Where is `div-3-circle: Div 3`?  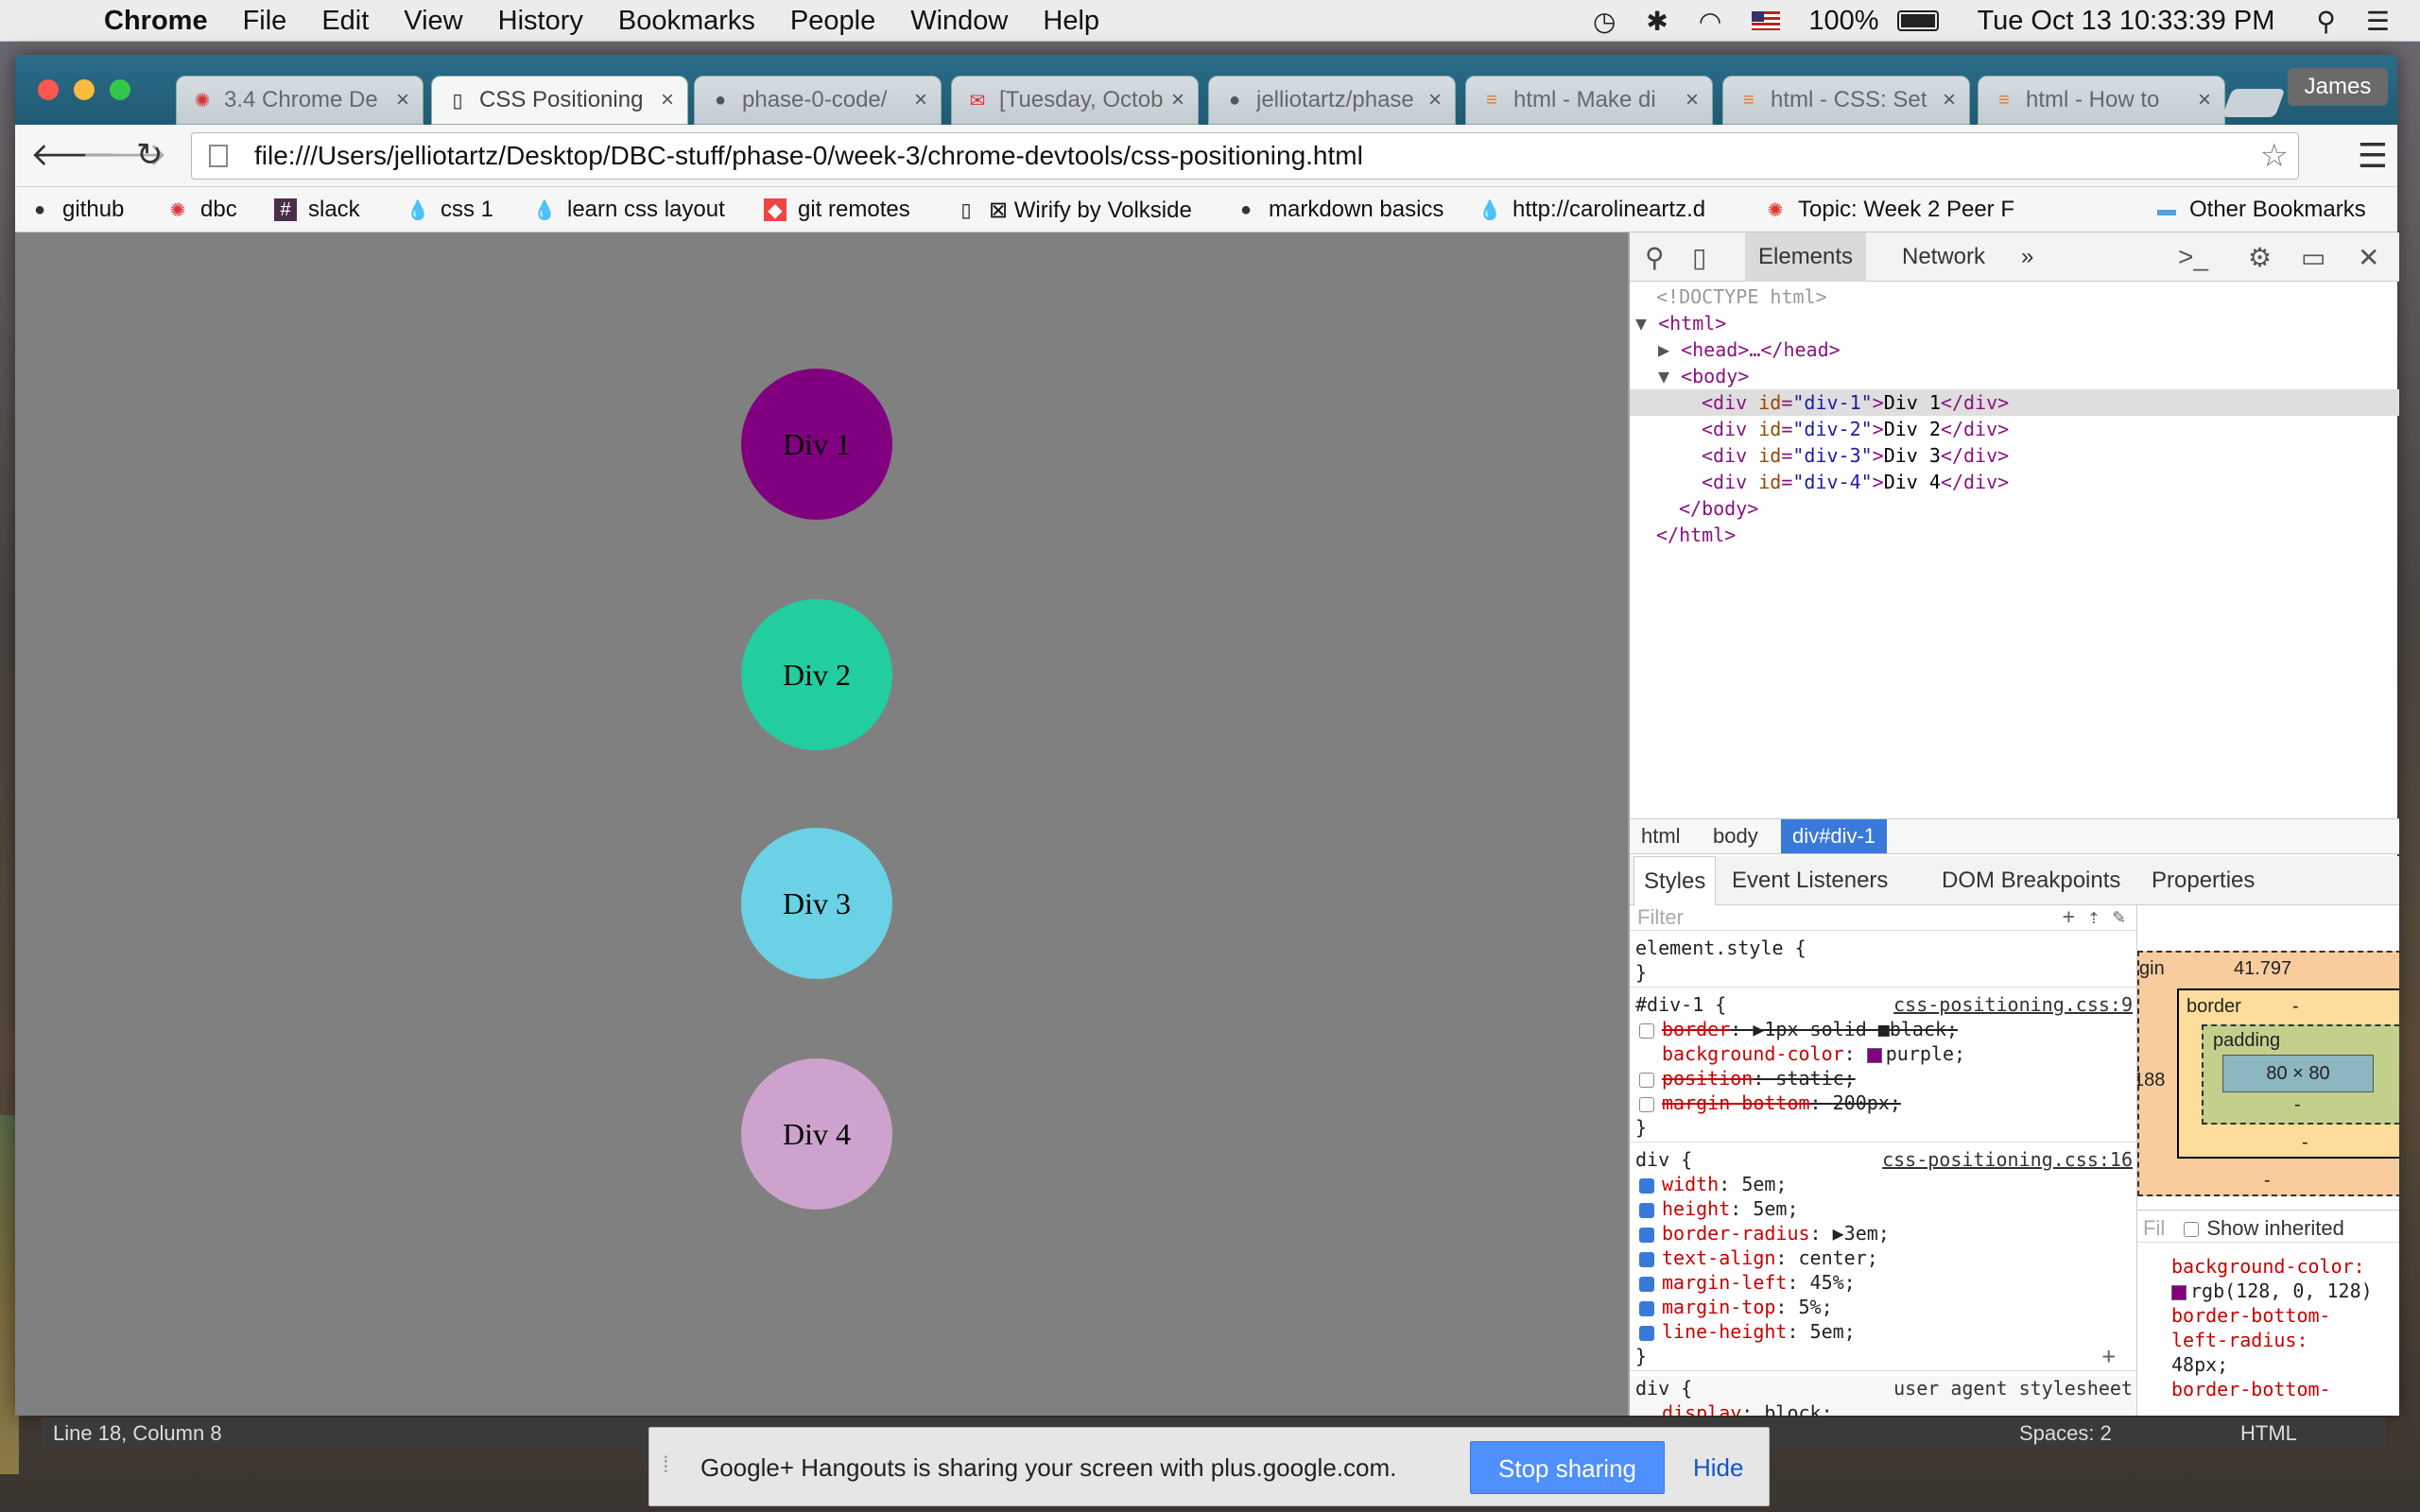 div-3-circle: Div 3 is located at coordinates (817, 903).